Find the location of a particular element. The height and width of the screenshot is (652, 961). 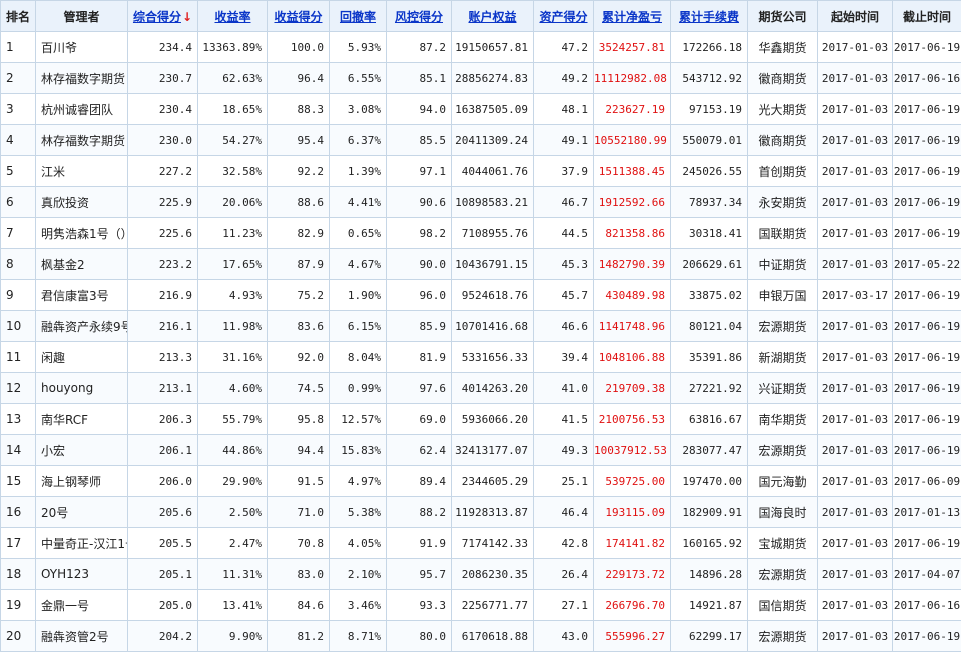

cell-manager: 金鼎一号 is located at coordinates (82, 605).